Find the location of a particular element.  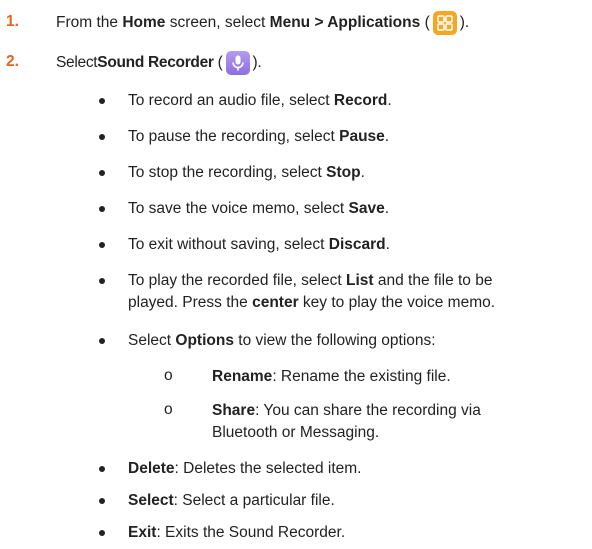

step-number: 2. is located at coordinates (12, 61).